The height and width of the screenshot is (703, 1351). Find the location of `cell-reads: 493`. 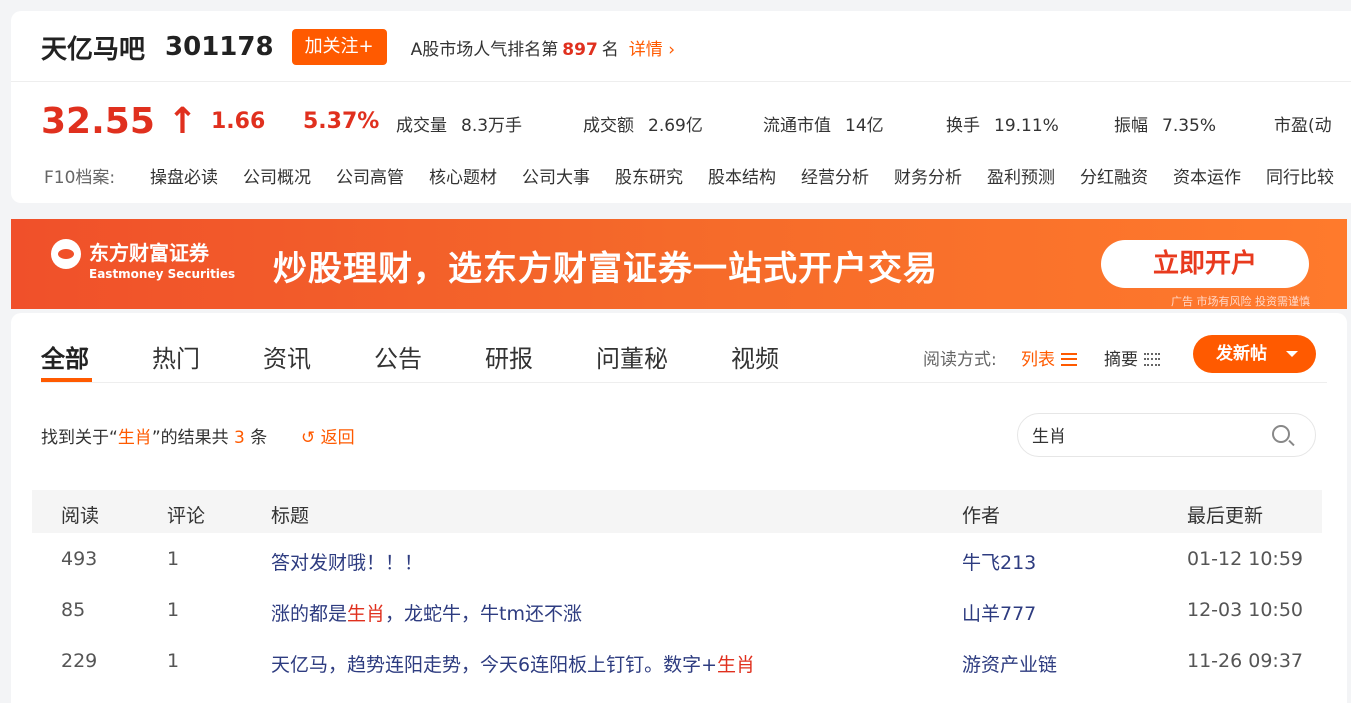

cell-reads: 493 is located at coordinates (79, 559).